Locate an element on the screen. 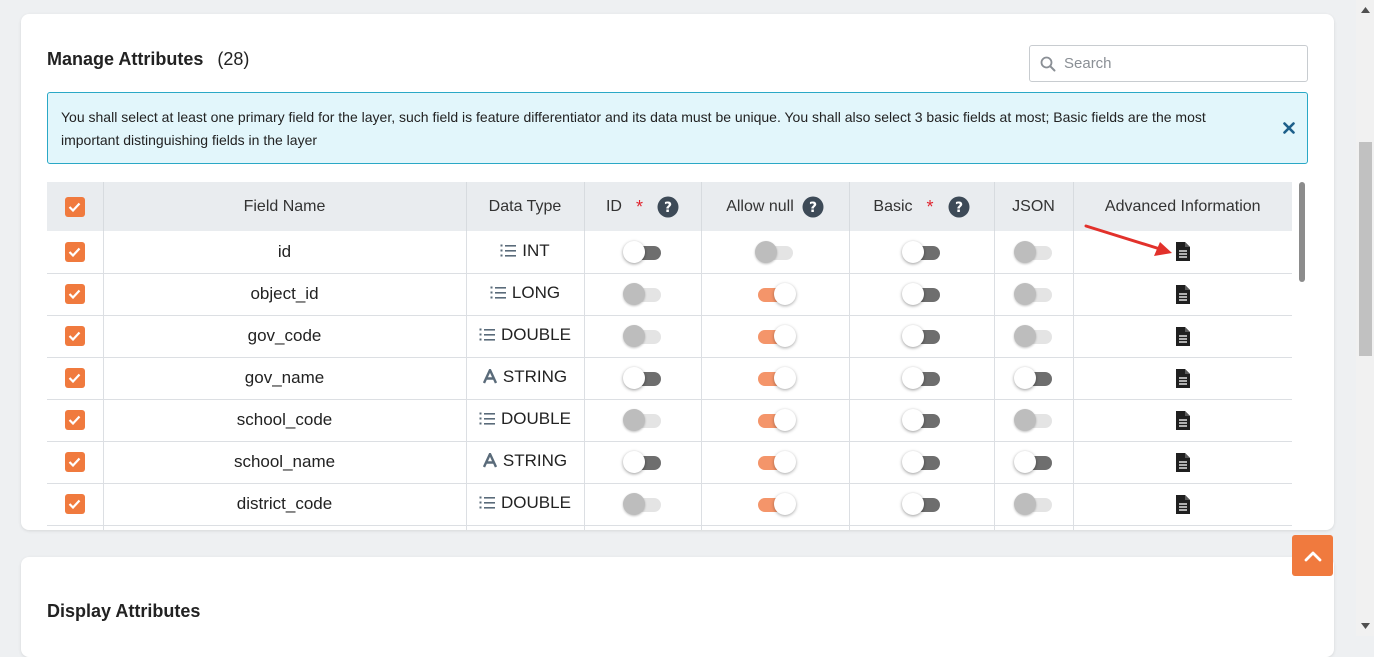 The height and width of the screenshot is (657, 1374). scroll-down-arrow is located at coordinates (1365, 626).